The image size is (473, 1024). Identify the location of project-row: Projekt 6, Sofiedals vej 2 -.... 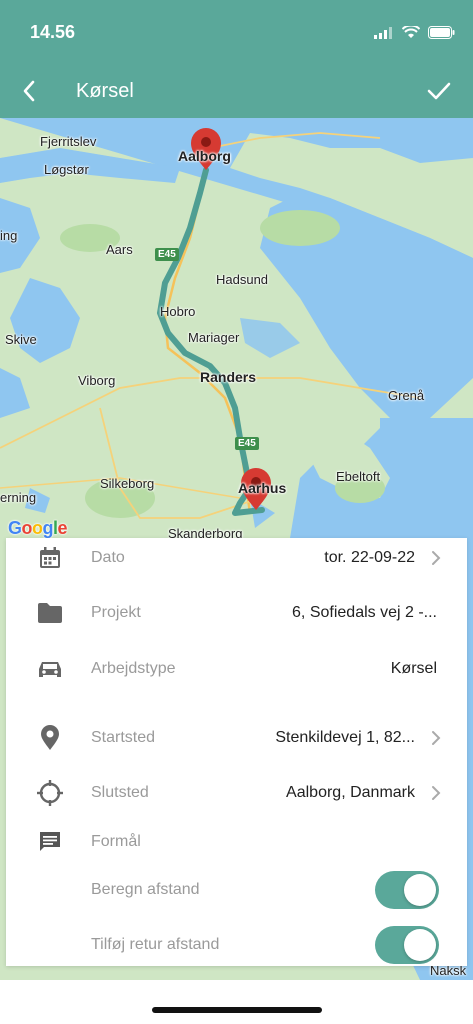
(236, 613).